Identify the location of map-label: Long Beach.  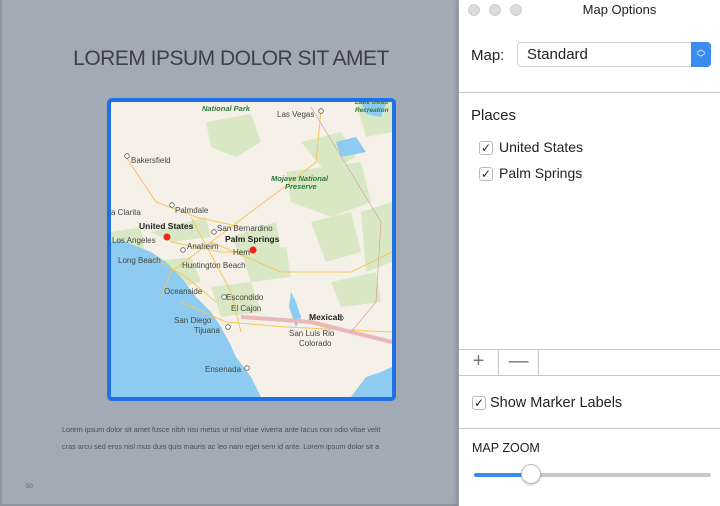
(139, 260).